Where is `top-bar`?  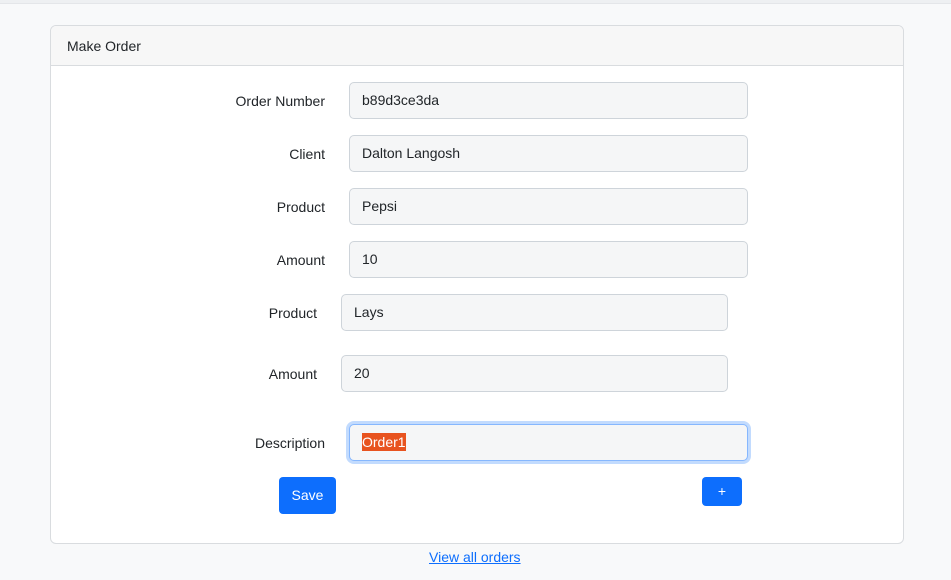
top-bar is located at coordinates (475, 2).